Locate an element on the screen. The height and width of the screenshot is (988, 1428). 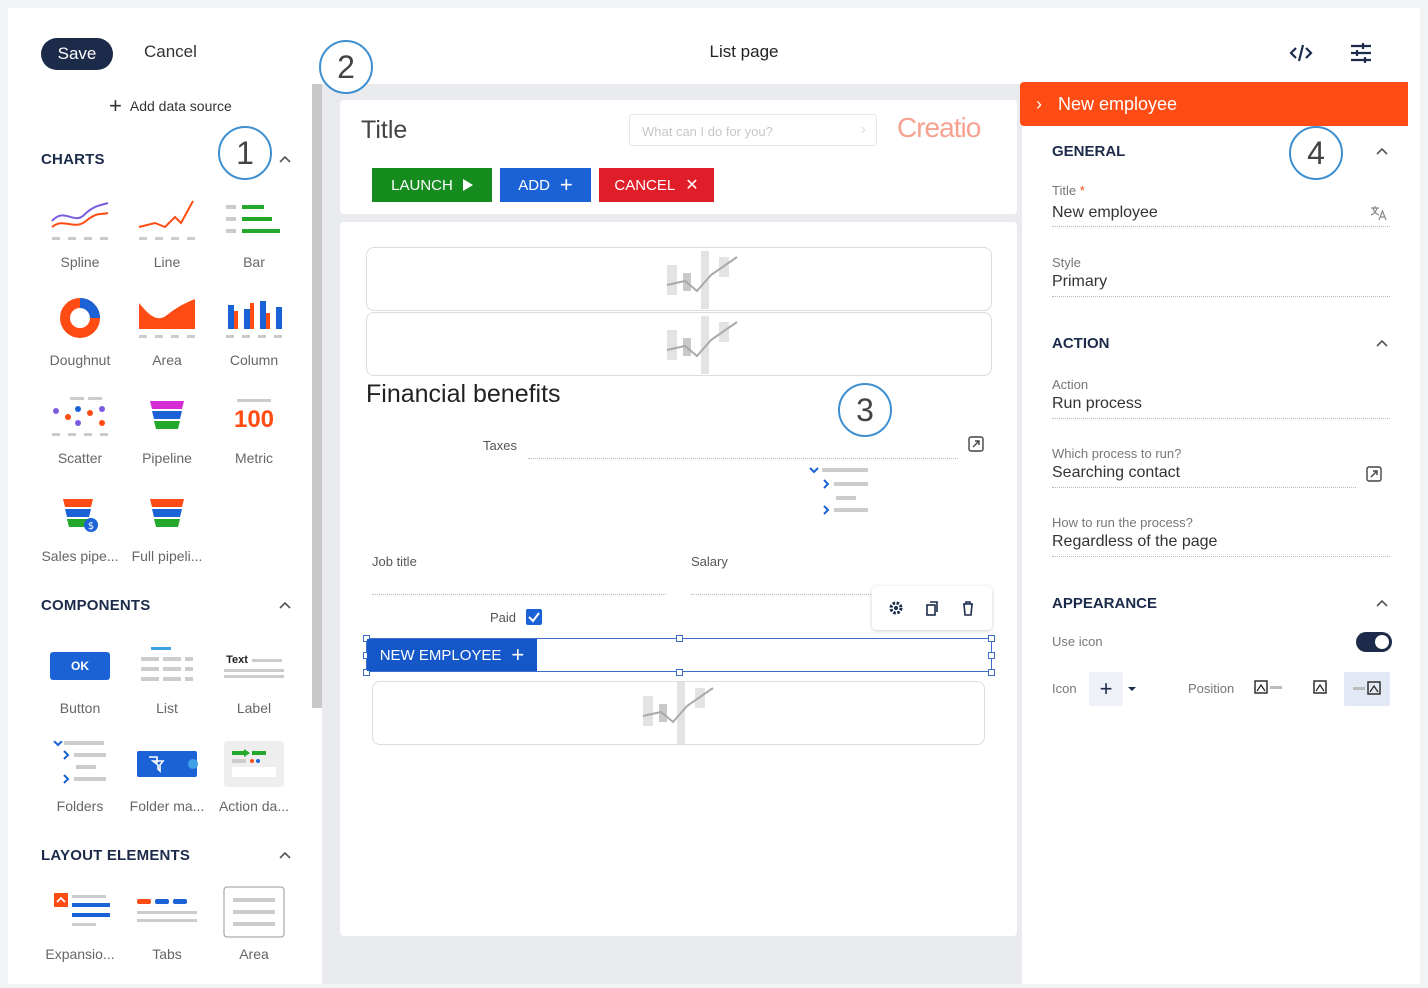
icon-right-position-option is located at coordinates (1367, 689).